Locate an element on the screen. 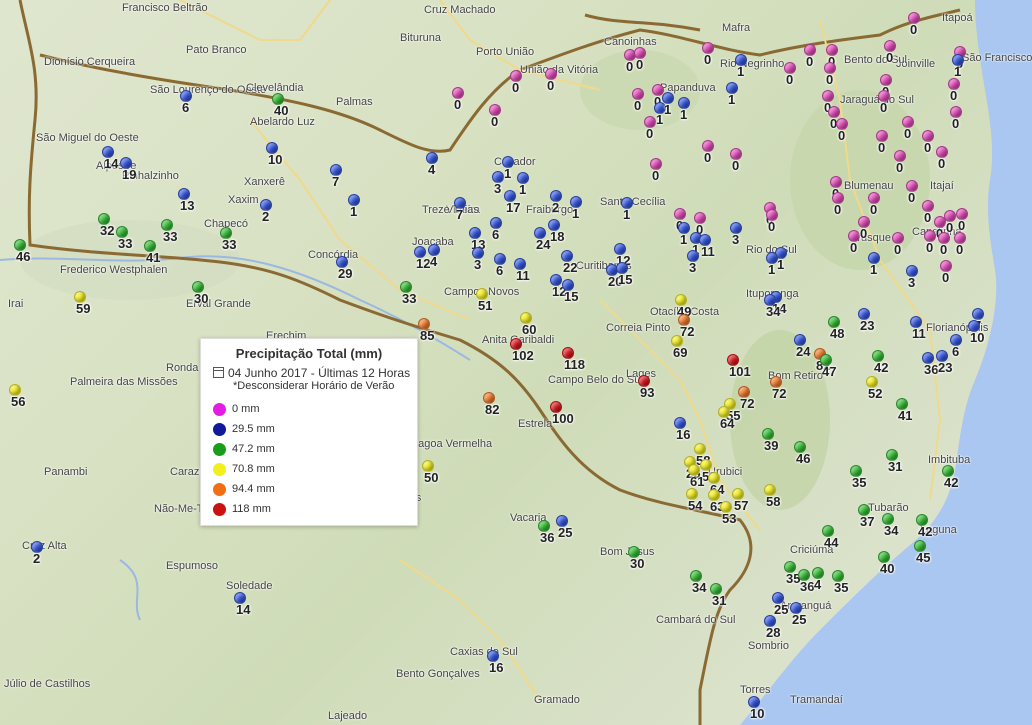 This screenshot has height=725, width=1032. marker-value: 47 is located at coordinates (829, 371).